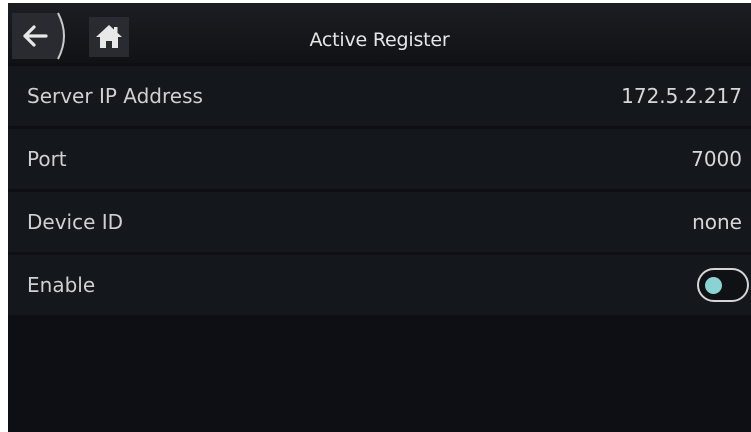 The image size is (751, 432). Describe the element at coordinates (379, 222) in the screenshot. I see `setting-row-device-id: Device ID none` at that location.